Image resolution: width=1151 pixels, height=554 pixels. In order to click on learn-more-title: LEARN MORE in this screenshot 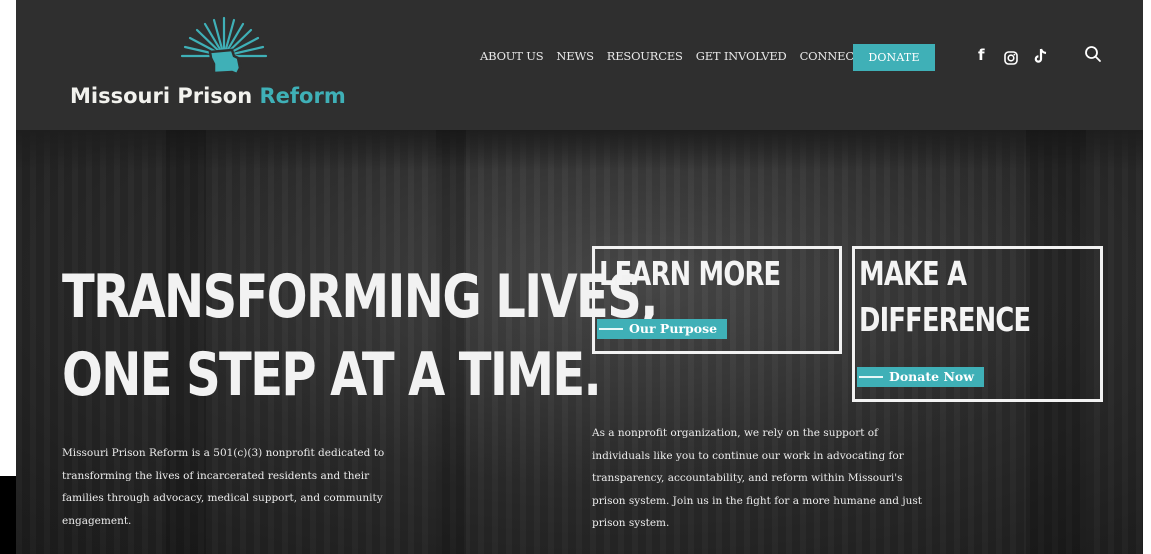, I will do `click(690, 273)`.